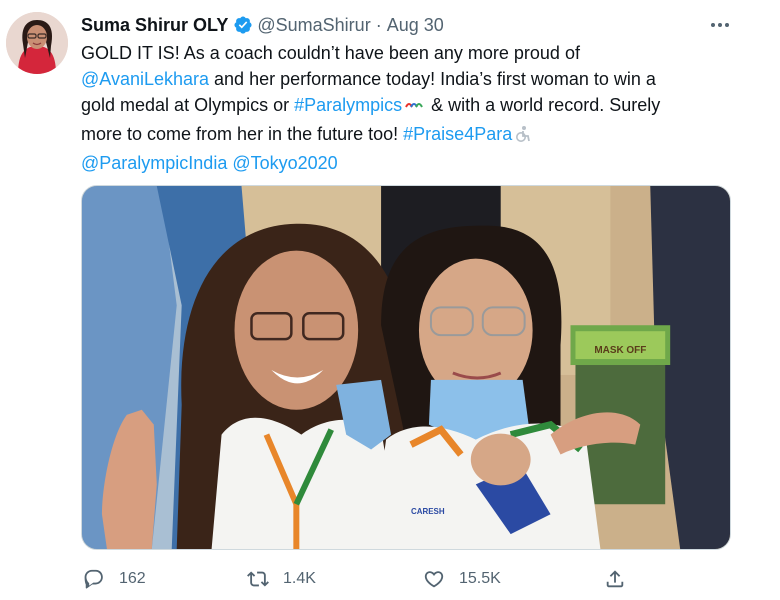 The width and height of the screenshot is (780, 600). I want to click on tweet-actions: 162 1.4K 15.5K, so click(361, 579).